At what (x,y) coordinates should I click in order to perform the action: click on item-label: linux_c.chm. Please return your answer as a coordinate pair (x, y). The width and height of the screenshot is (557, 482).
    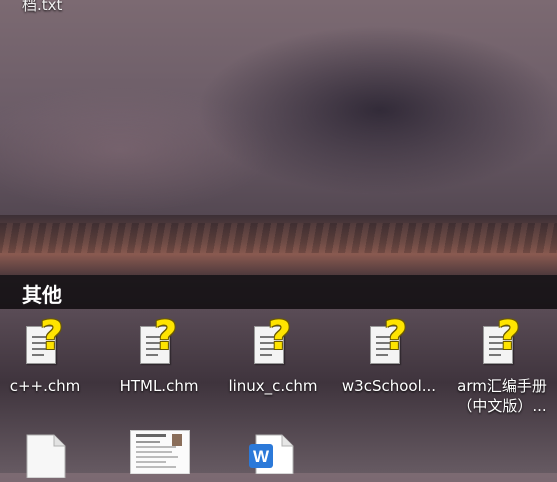
    Looking at the image, I should click on (273, 386).